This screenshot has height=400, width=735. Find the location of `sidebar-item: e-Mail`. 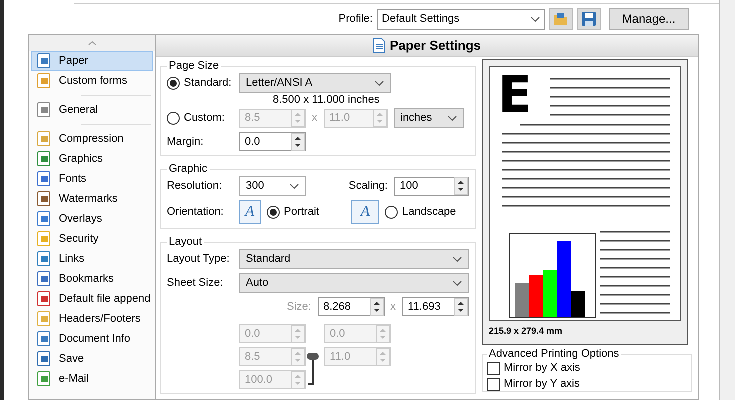

sidebar-item: e-Mail is located at coordinates (92, 379).